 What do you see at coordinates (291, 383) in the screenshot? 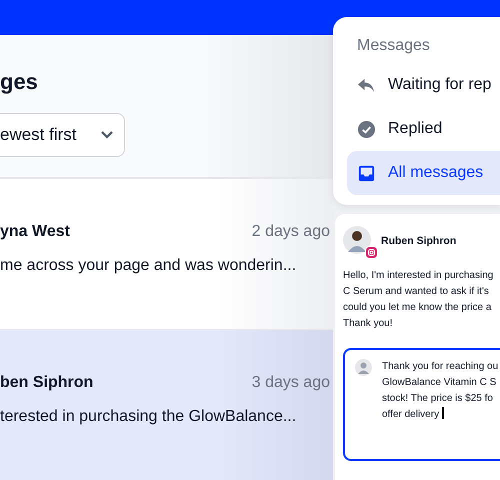
I see `timestamp: 3 days ago` at bounding box center [291, 383].